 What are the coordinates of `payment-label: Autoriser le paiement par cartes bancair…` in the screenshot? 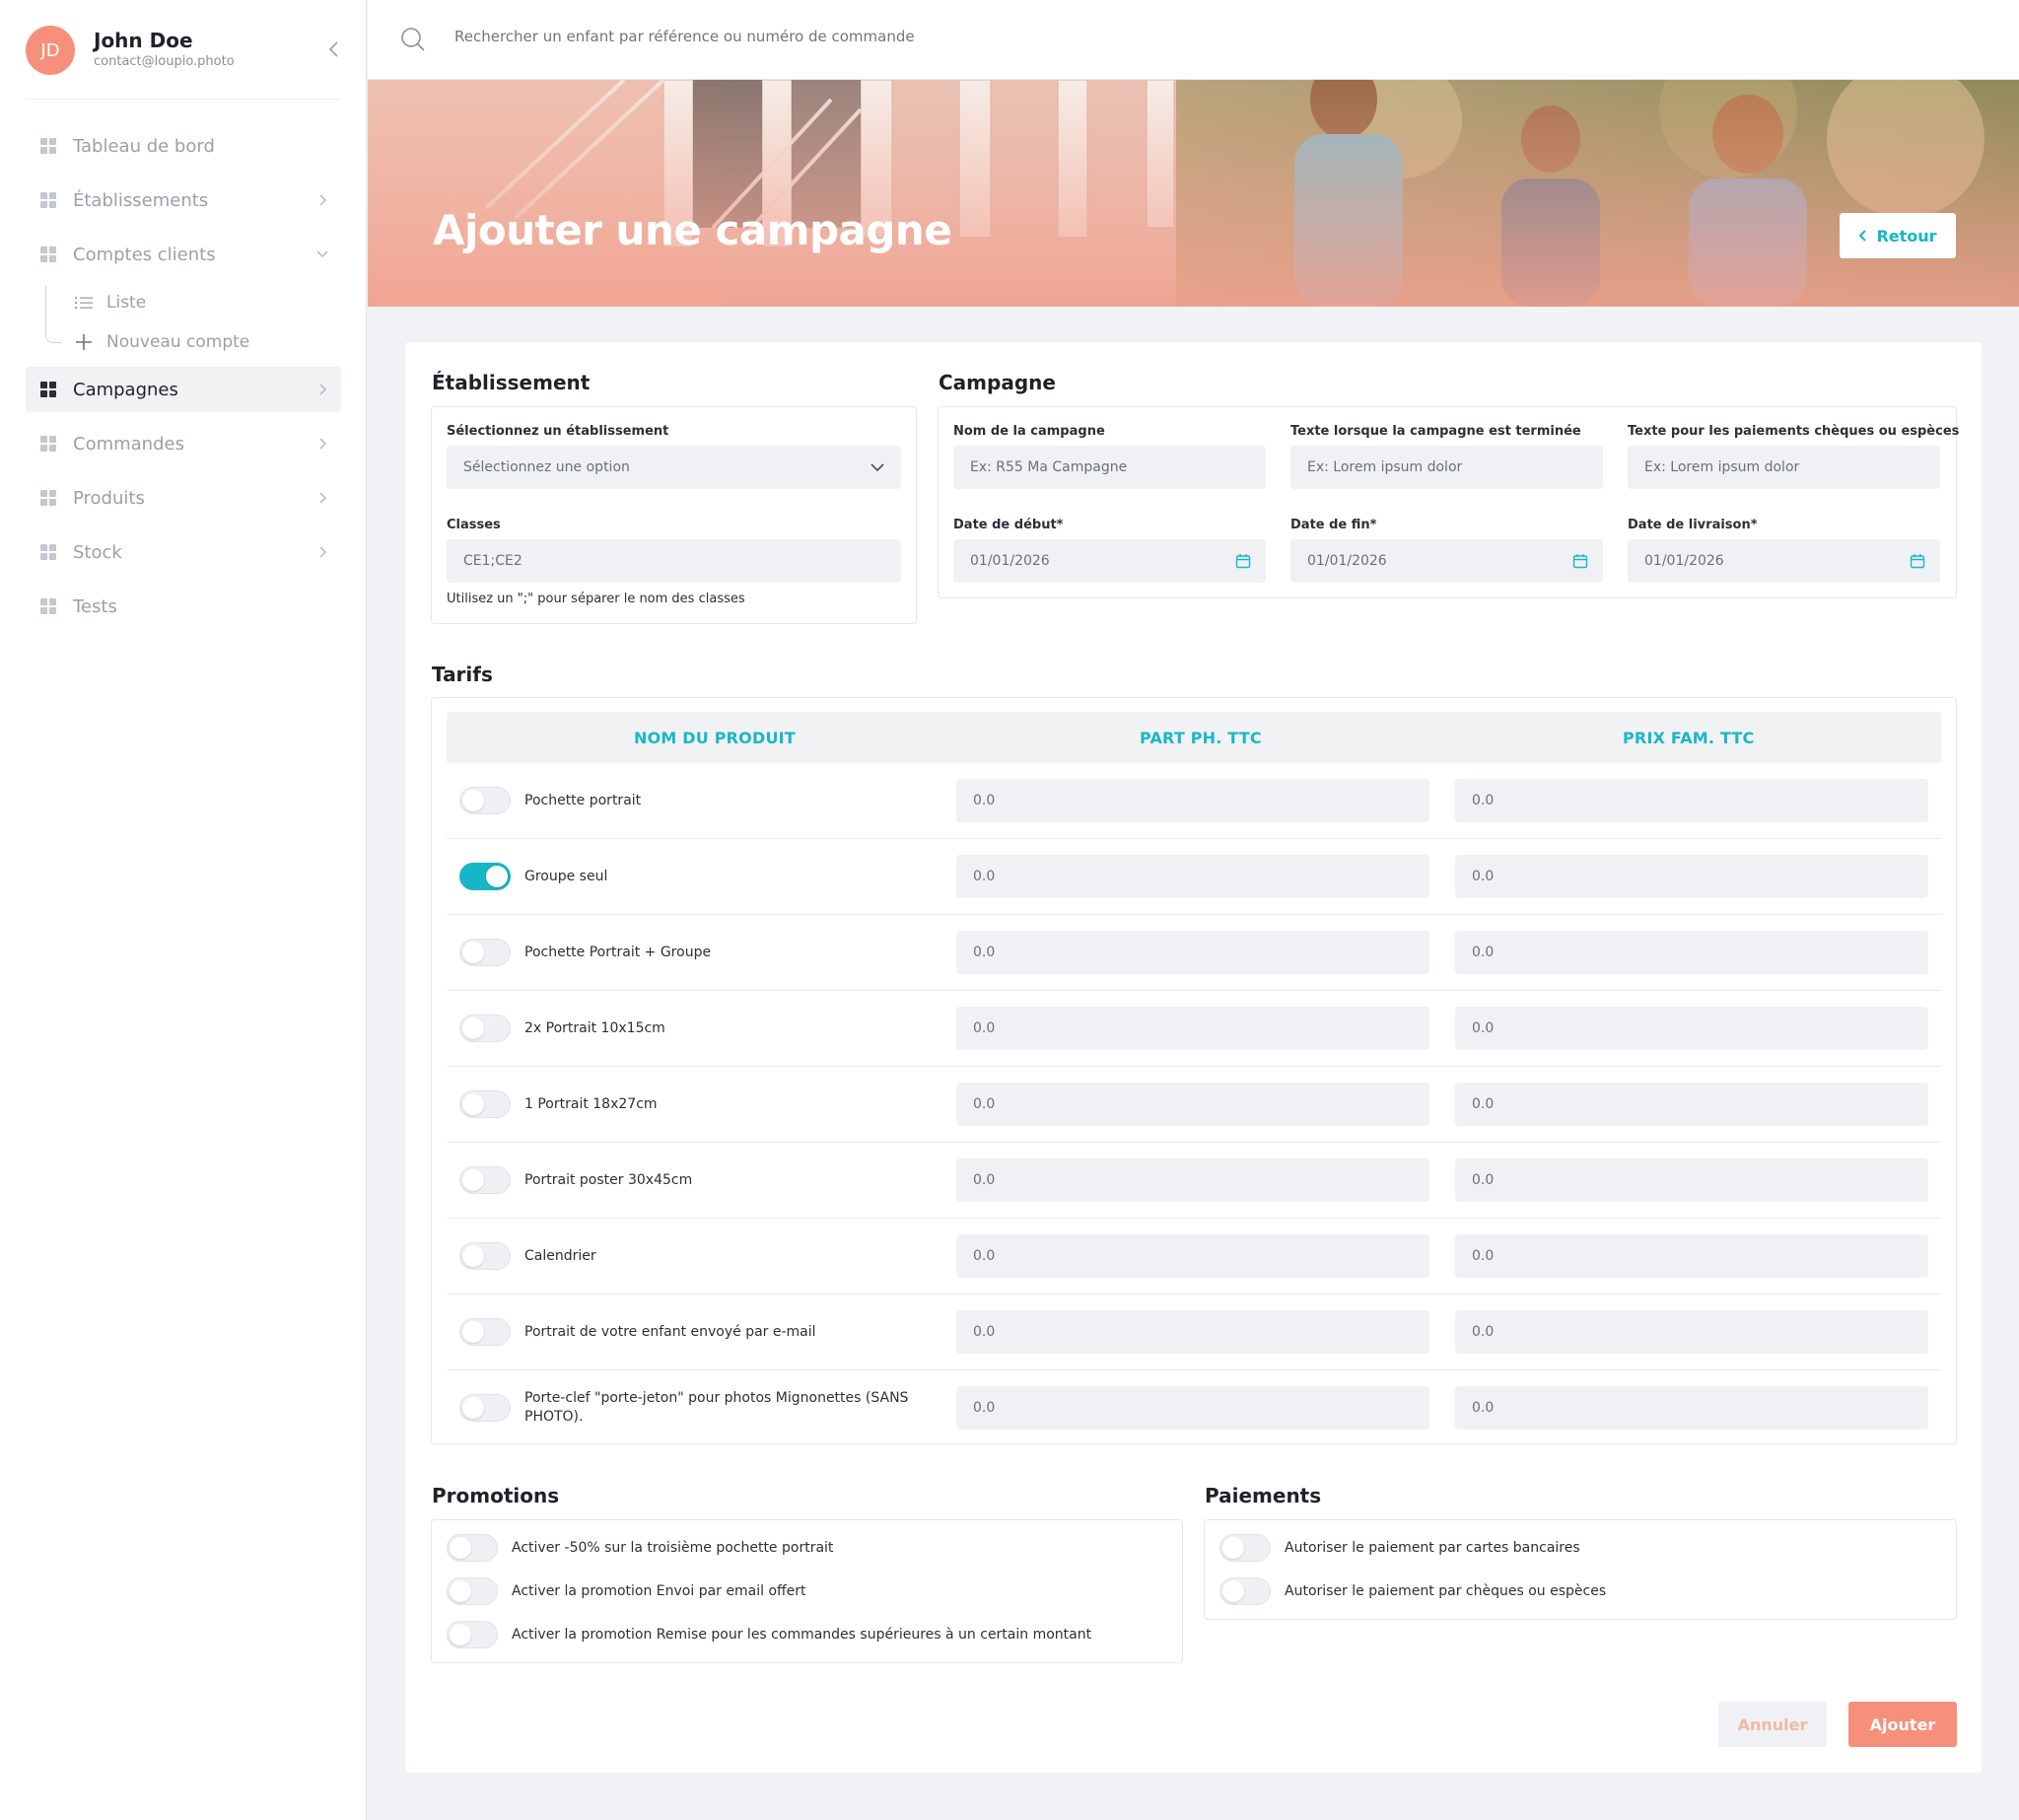 It's located at (1432, 1548).